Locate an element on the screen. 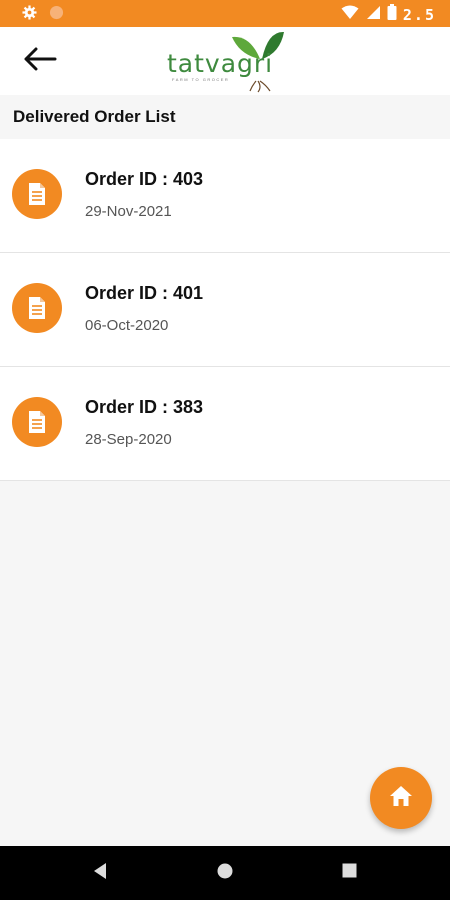  home-circle-icon is located at coordinates (225, 873).